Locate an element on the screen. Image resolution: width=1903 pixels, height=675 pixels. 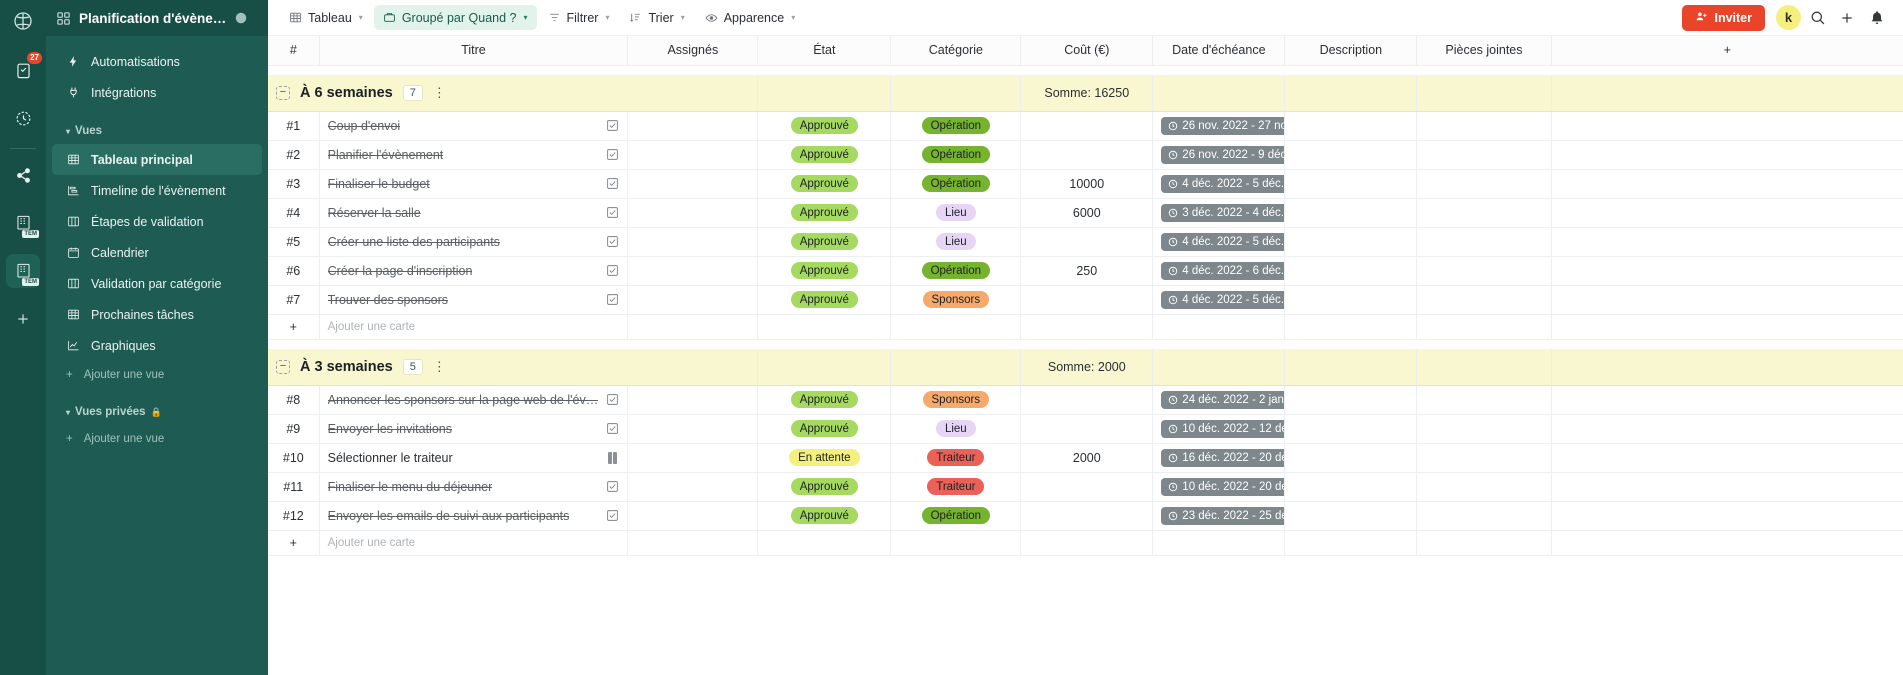
share-icon is located at coordinates (23, 175).